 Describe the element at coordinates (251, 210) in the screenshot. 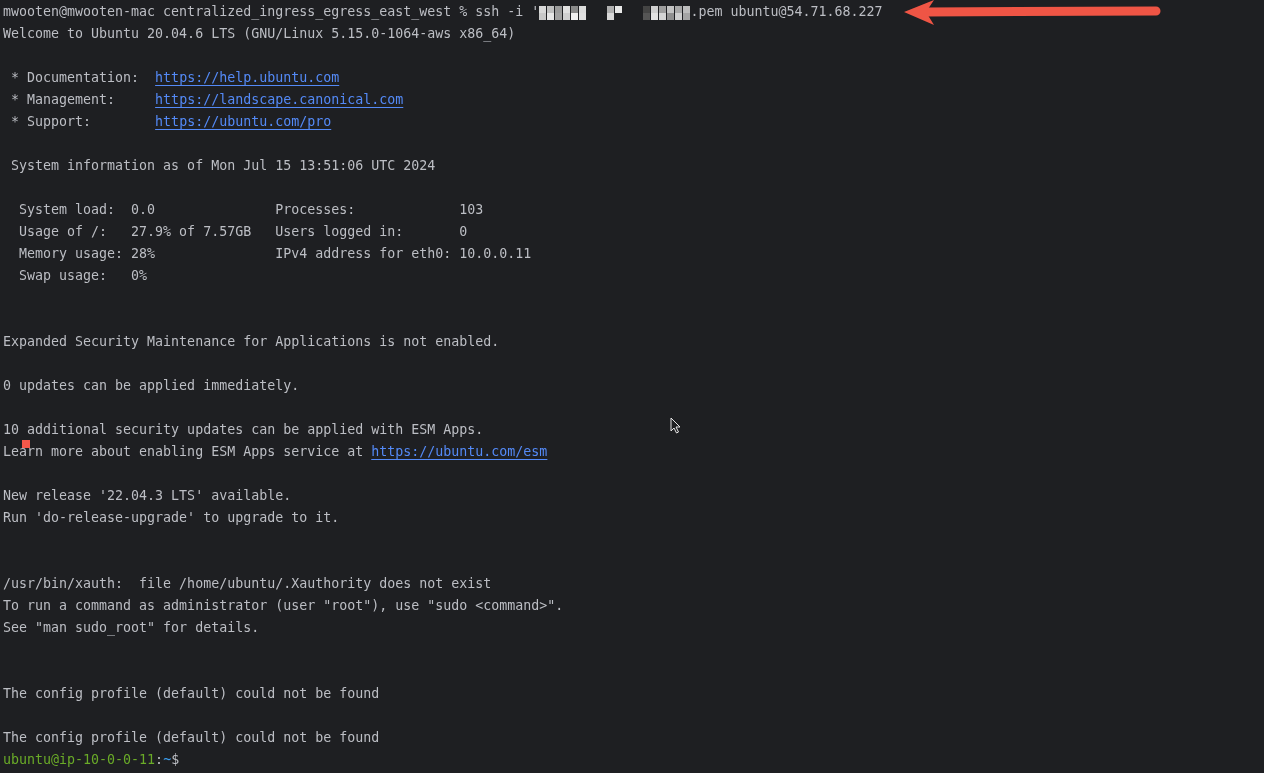

I see `terminal-text: System load: 0.0 Processes: 103` at that location.